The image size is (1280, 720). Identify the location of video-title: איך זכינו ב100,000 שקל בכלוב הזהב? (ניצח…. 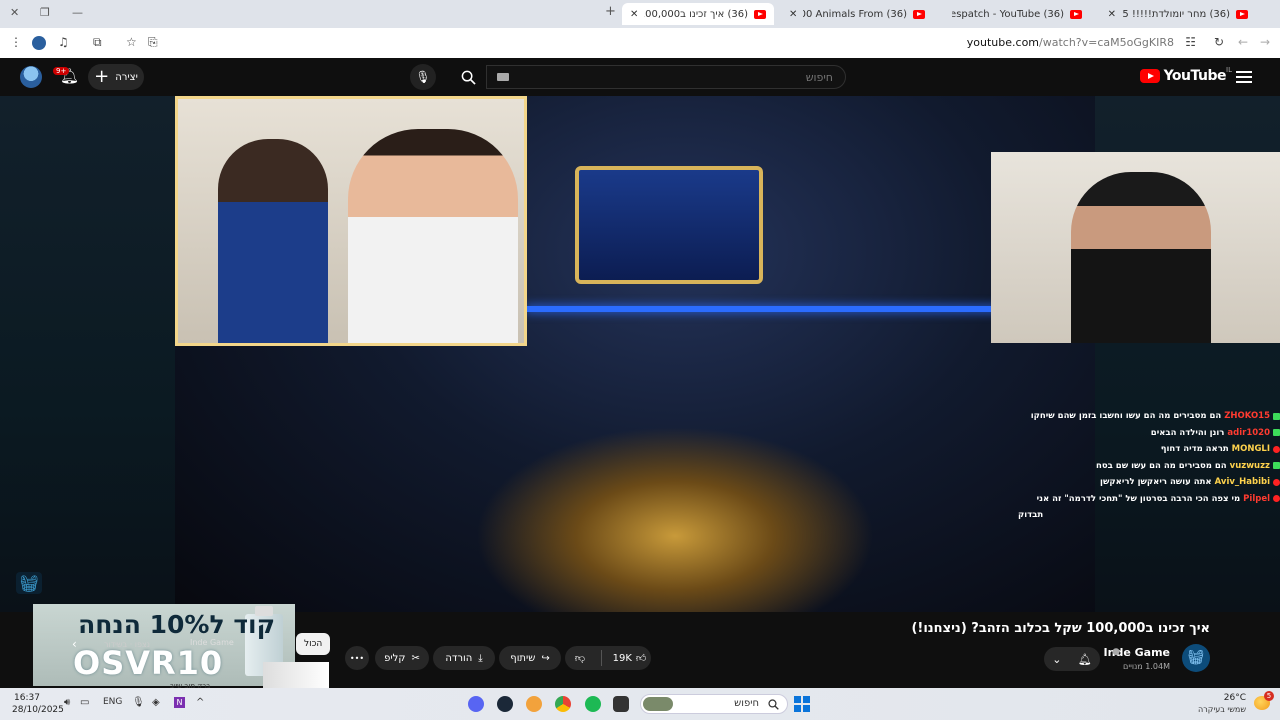
(1060, 628).